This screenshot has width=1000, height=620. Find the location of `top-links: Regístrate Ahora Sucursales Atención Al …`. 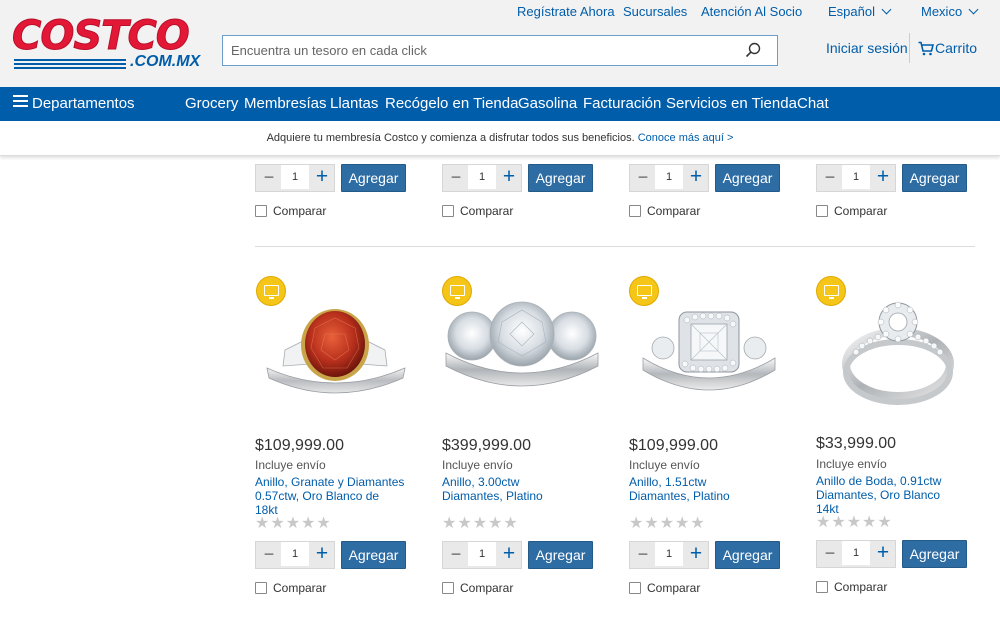

top-links: Regístrate Ahora Sucursales Atención Al … is located at coordinates (500, 12).